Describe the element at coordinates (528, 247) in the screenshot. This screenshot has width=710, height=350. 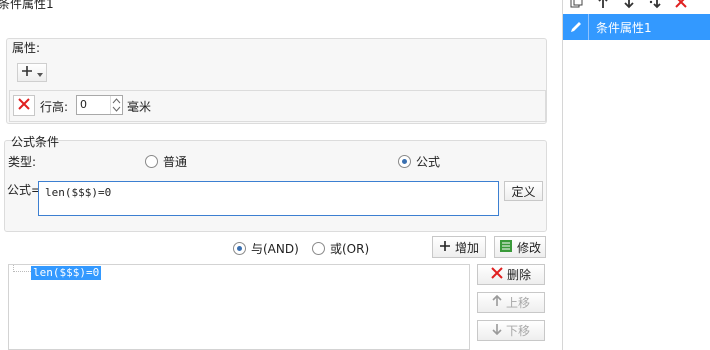
I see `modify-condition-label: 修改` at that location.